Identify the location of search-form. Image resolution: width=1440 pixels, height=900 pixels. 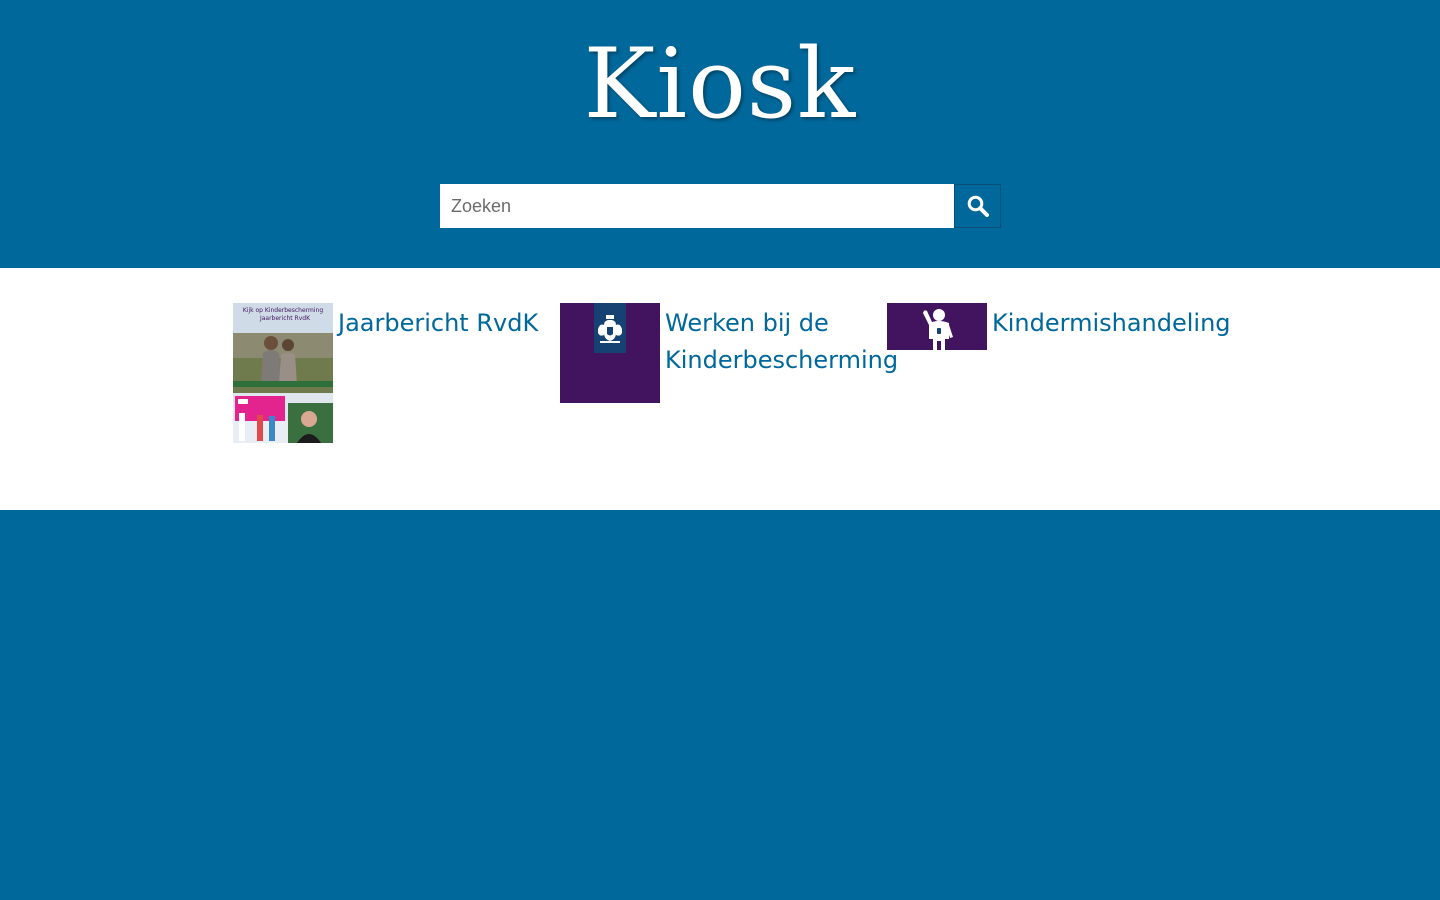
(720, 206).